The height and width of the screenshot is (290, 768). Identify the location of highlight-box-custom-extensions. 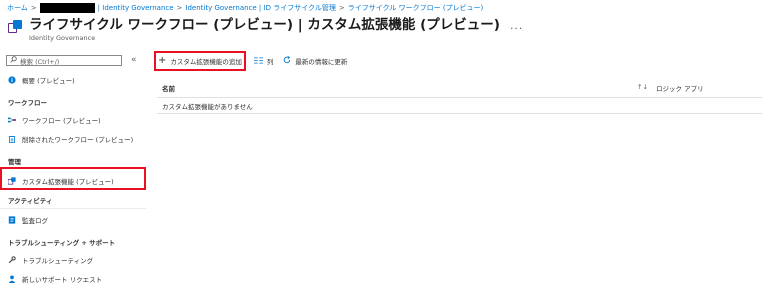
(73, 178).